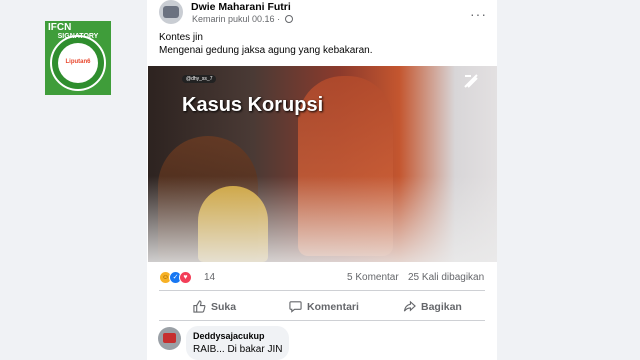  What do you see at coordinates (471, 81) in the screenshot?
I see `watermark-icon` at bounding box center [471, 81].